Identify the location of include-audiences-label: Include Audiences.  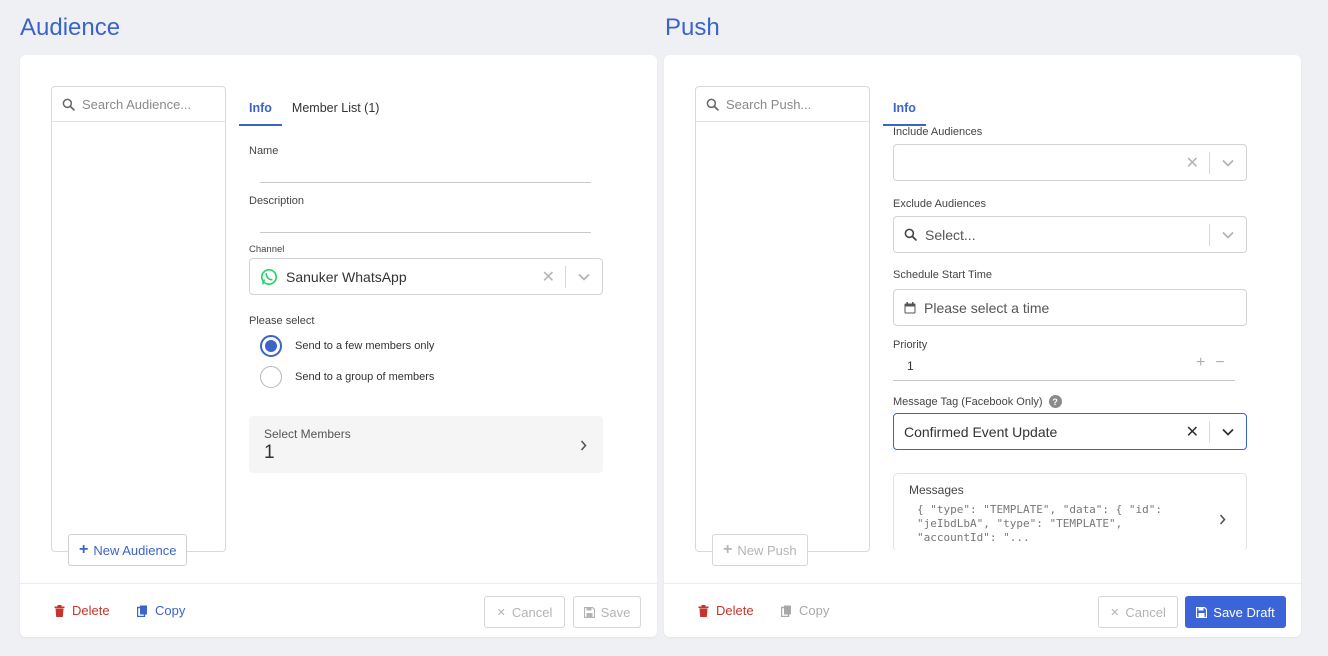
(938, 132).